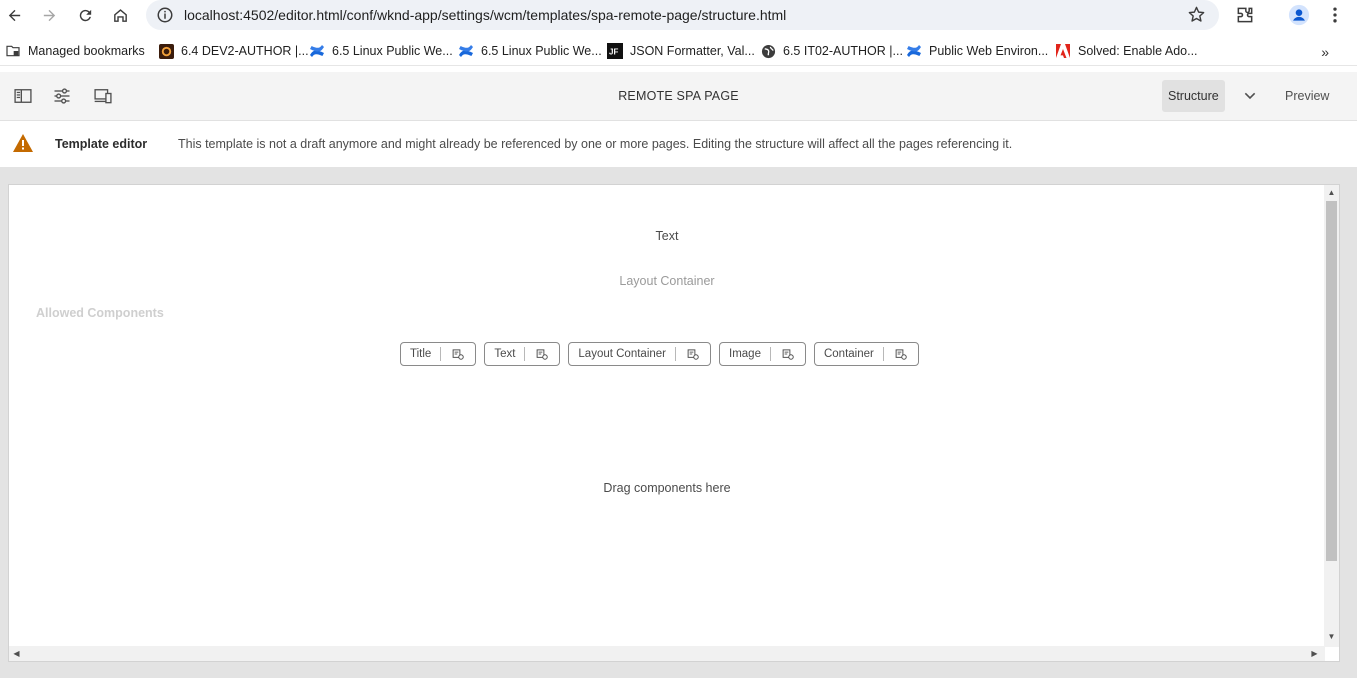  Describe the element at coordinates (13, 51) in the screenshot. I see `folder-managed-icon` at that location.